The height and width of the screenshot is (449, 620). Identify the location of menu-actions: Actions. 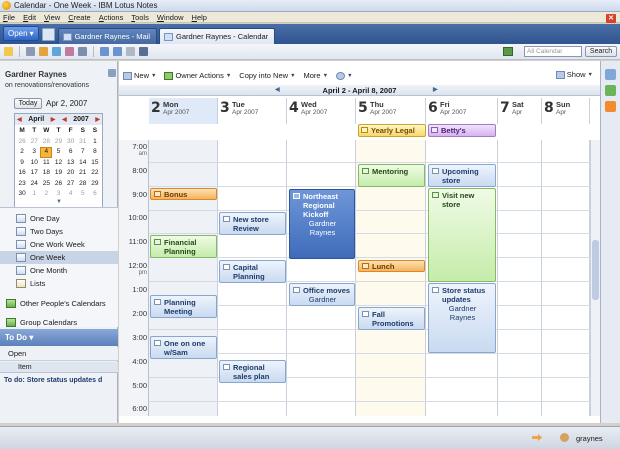
(111, 17).